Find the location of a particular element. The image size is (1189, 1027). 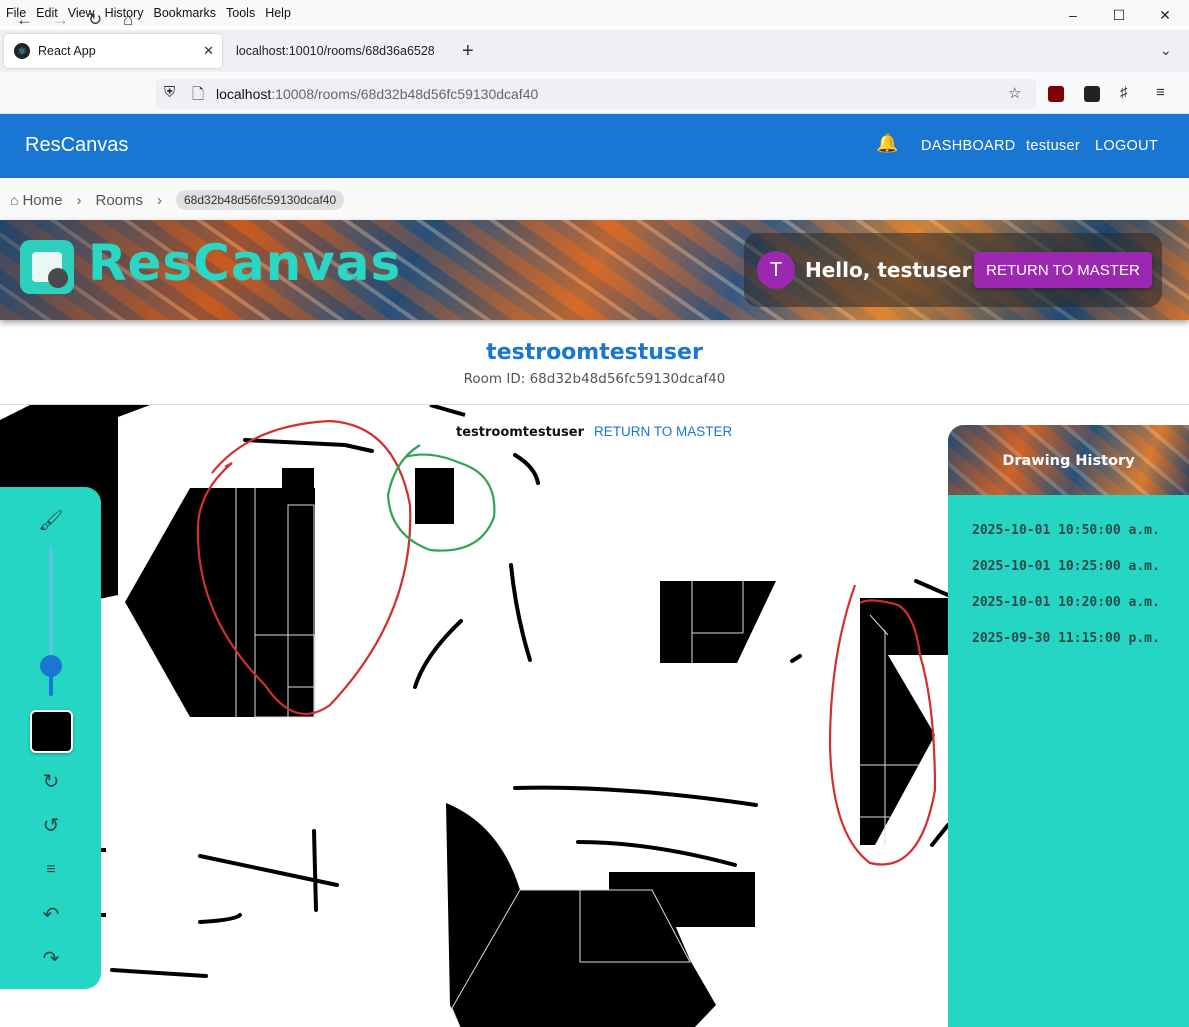

new-tab-icon: + is located at coordinates (468, 51).